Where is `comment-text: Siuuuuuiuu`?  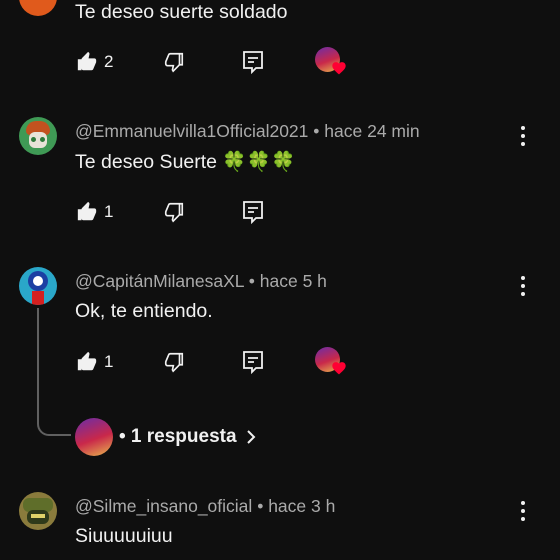 comment-text: Siuuuuuiuu is located at coordinates (124, 536).